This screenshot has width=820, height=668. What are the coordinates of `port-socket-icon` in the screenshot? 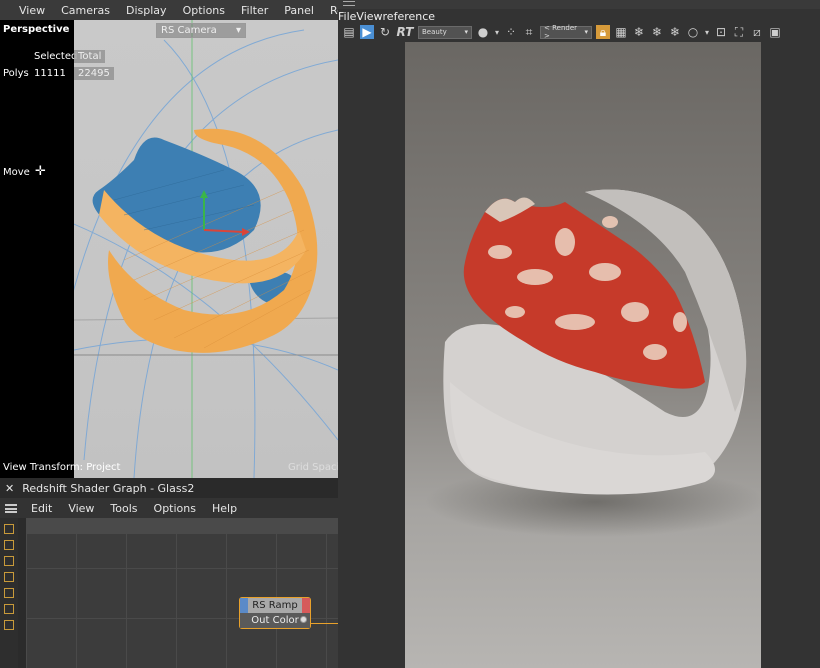 It's located at (303, 619).